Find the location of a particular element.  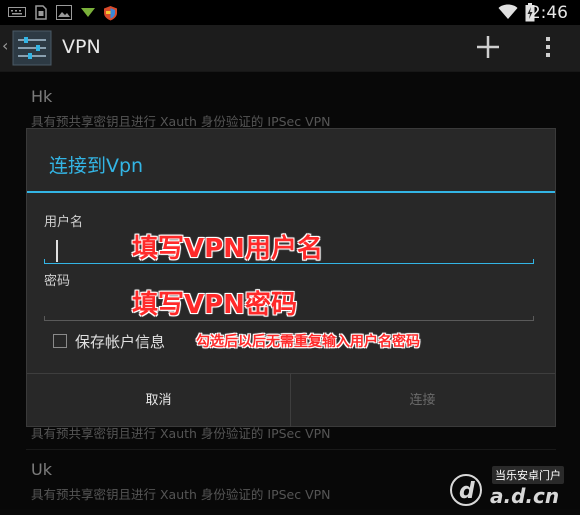

watermark-logo-icon: d is located at coordinates (466, 490).